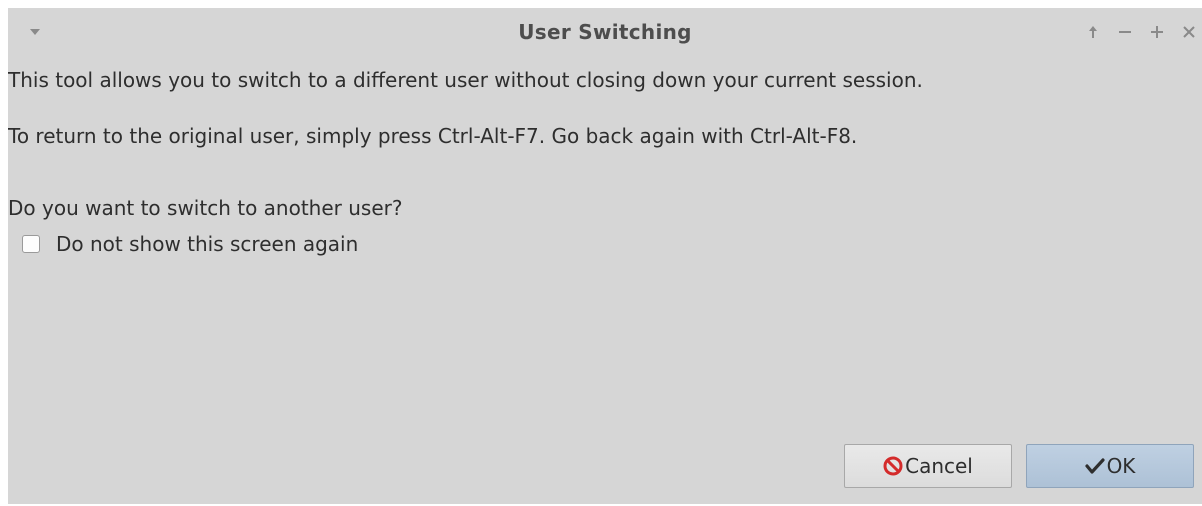 This screenshot has width=1202, height=506. I want to click on minus-icon, so click(1125, 32).